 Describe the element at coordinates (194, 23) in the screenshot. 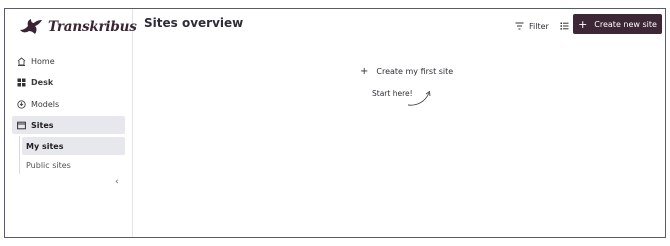

I see `page-title: Sites overview` at that location.